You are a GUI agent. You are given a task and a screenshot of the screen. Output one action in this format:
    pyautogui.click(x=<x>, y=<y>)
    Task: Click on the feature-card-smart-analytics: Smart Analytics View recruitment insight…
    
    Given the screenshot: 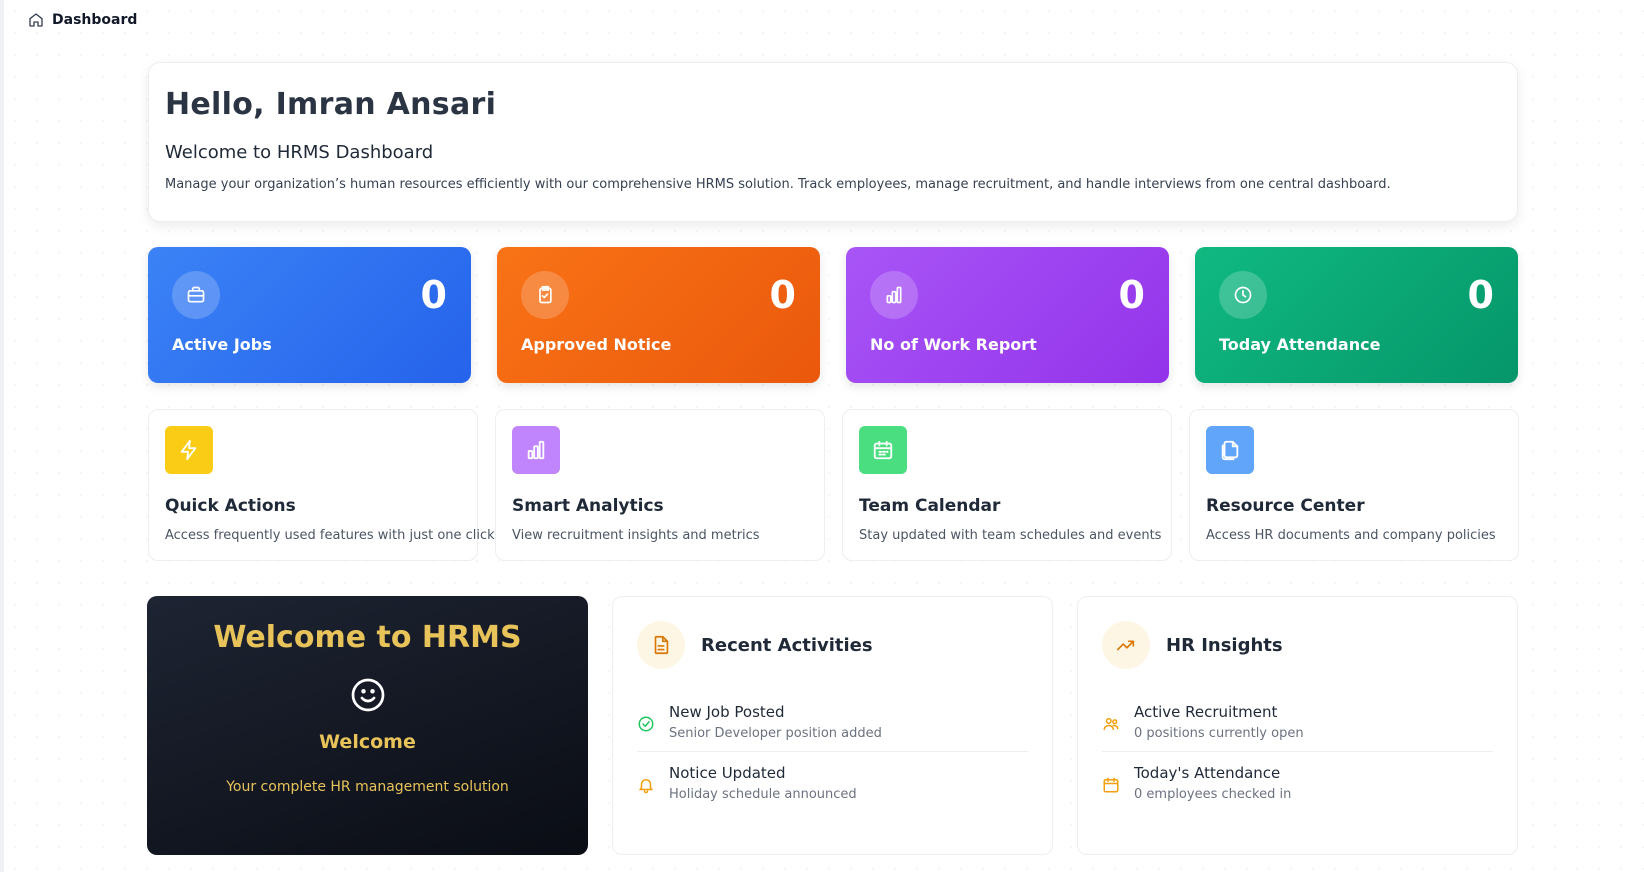 What is the action you would take?
    pyautogui.click(x=660, y=485)
    